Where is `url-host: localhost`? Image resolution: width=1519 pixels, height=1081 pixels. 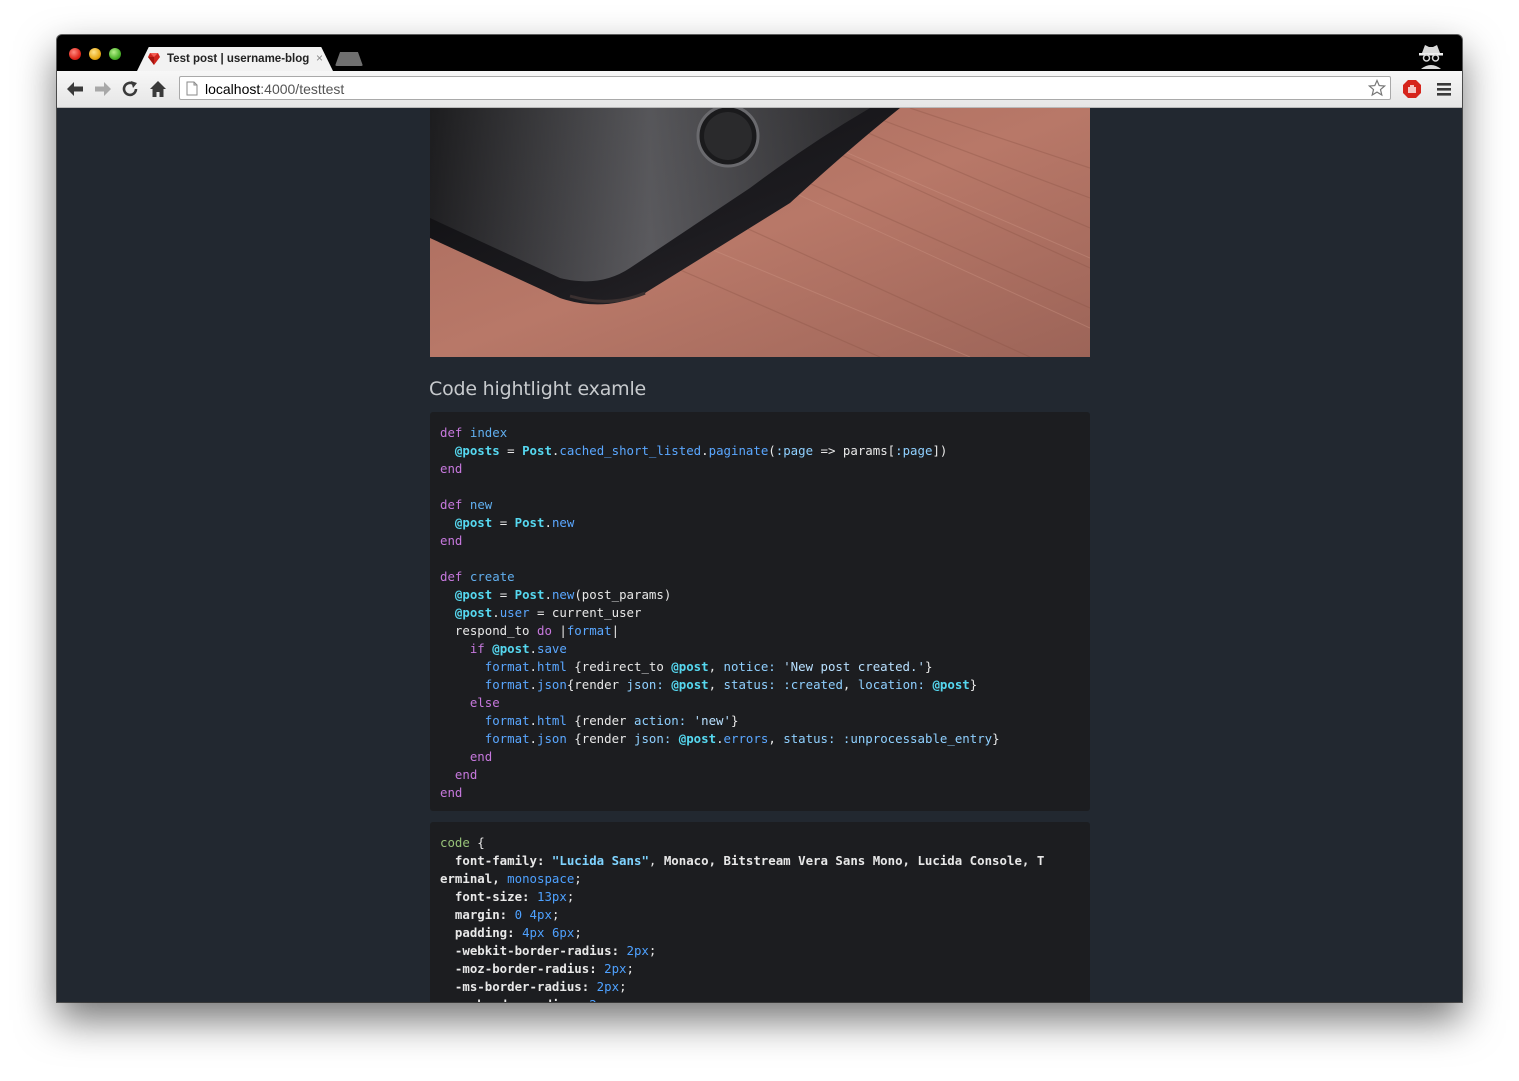
url-host: localhost is located at coordinates (233, 89).